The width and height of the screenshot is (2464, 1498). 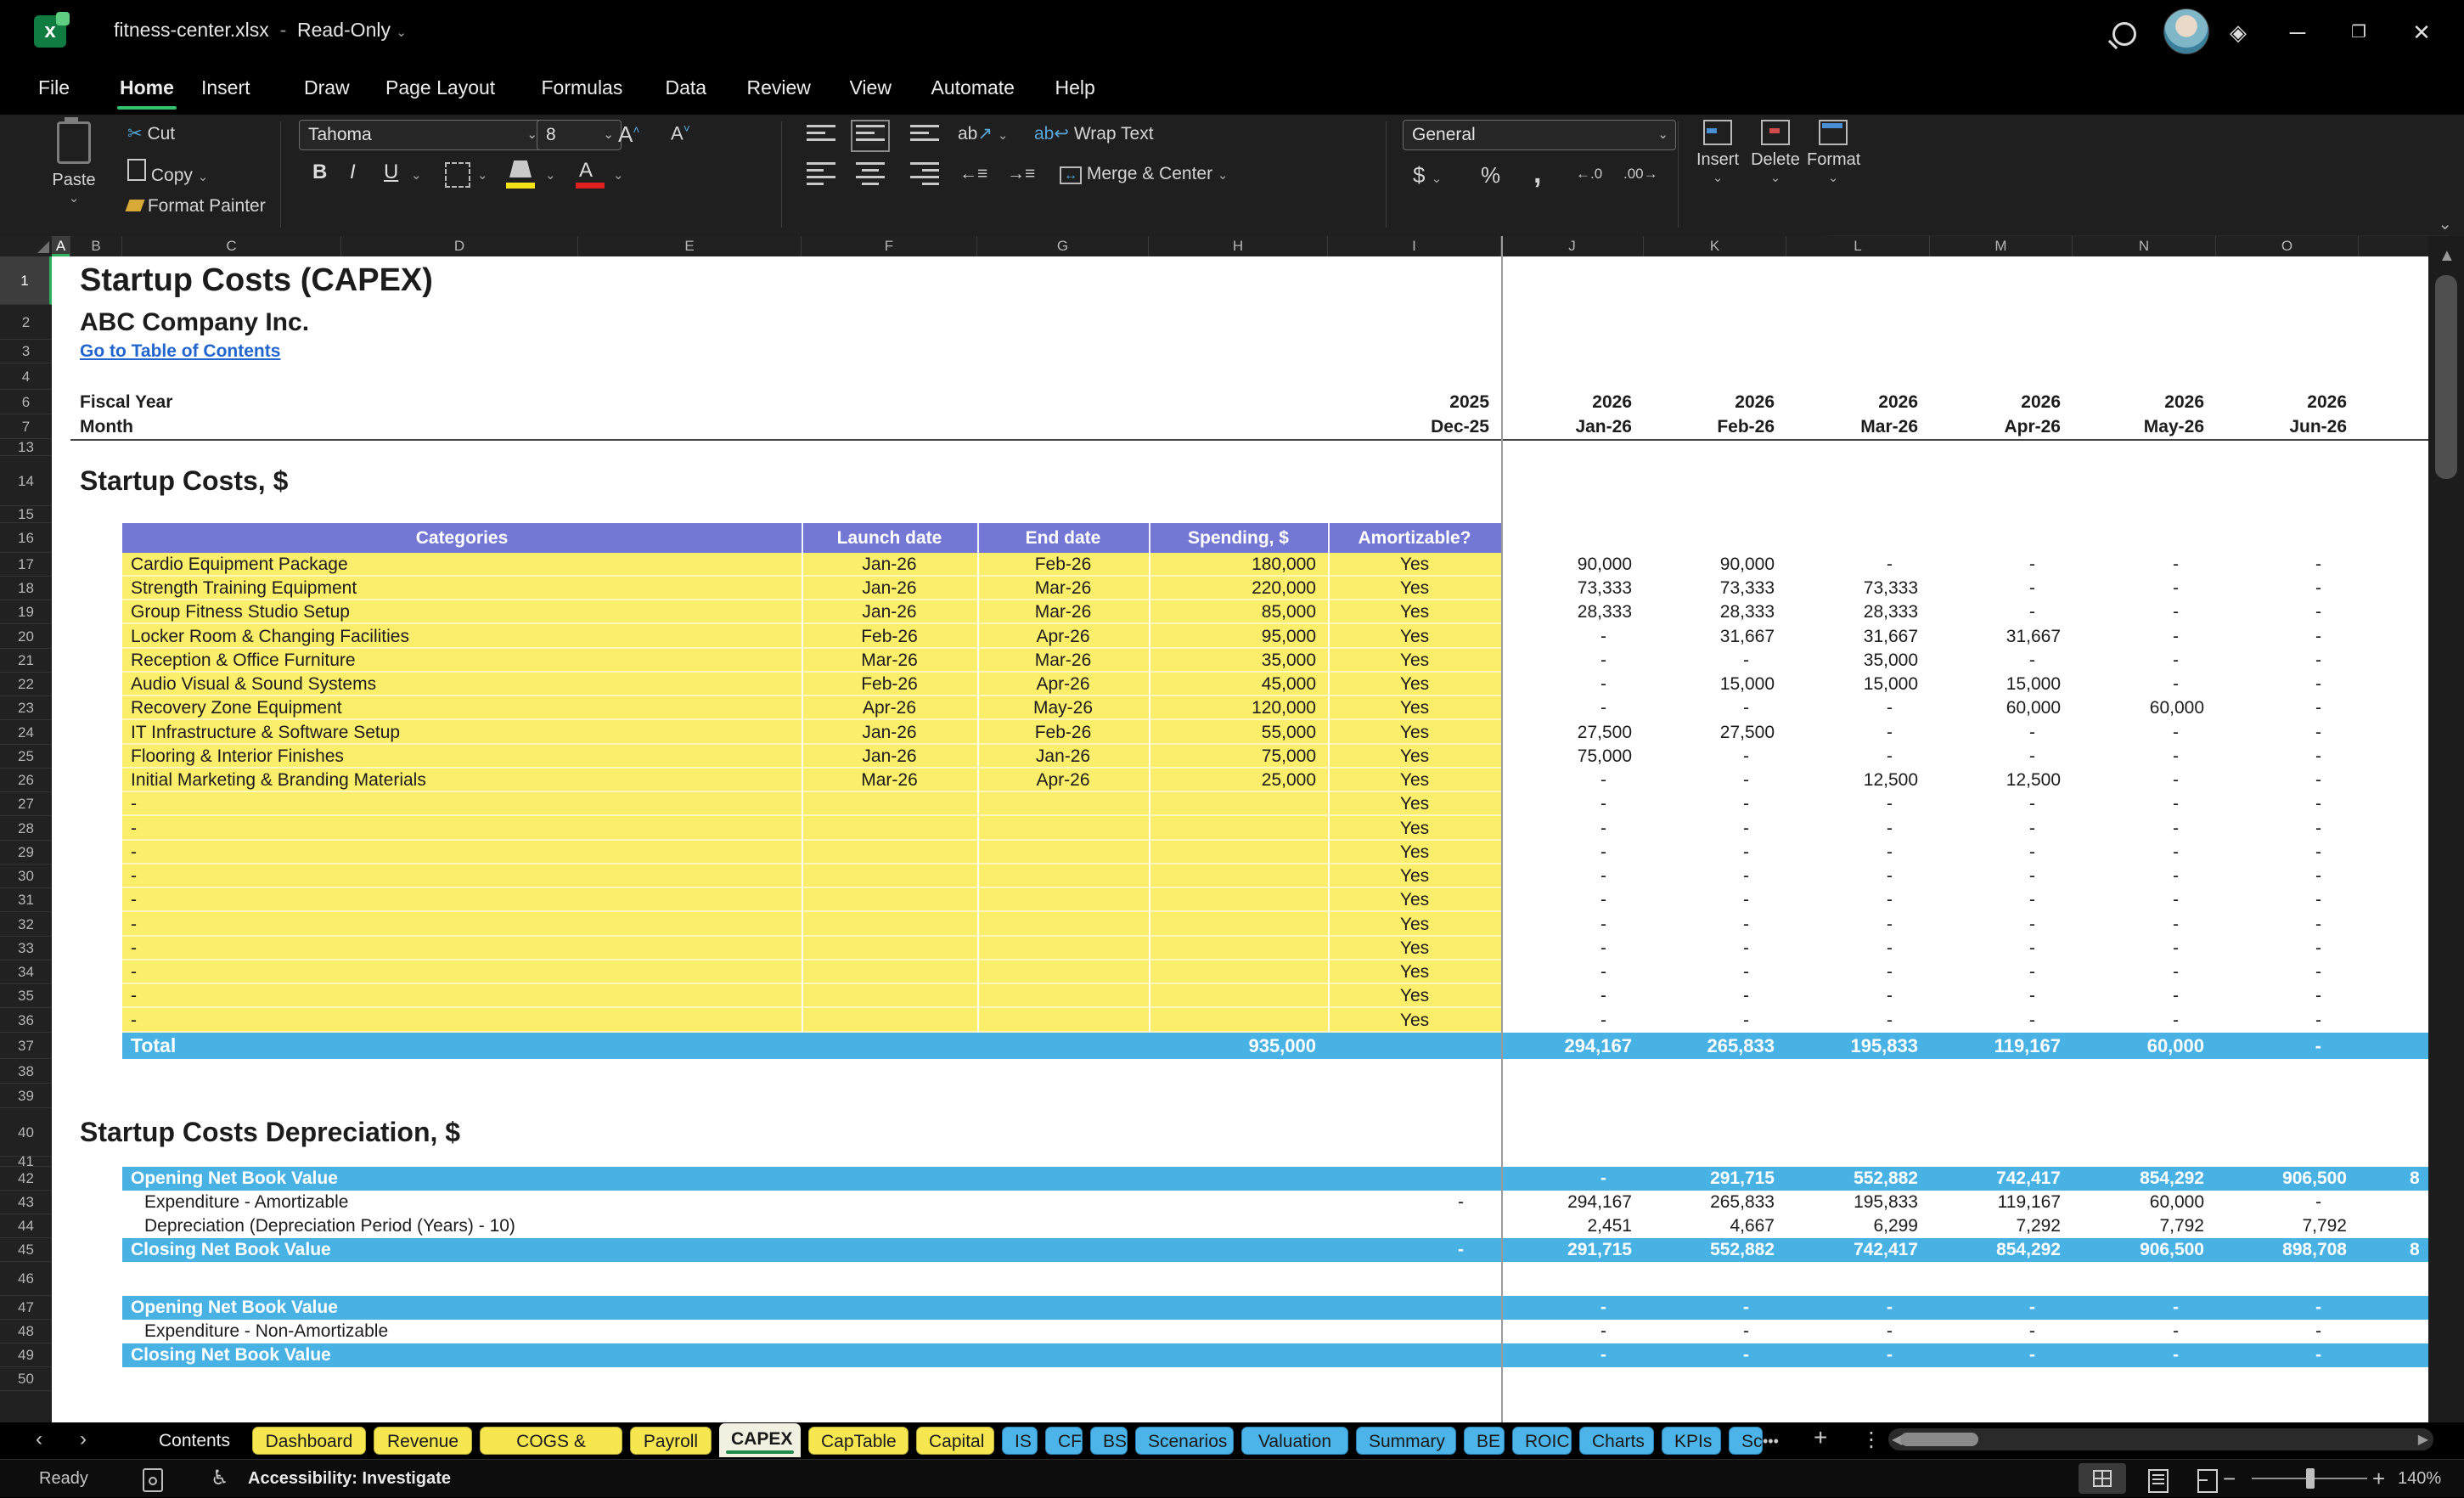 What do you see at coordinates (2001, 684) in the screenshot?
I see `month-val-M22: 15,000` at bounding box center [2001, 684].